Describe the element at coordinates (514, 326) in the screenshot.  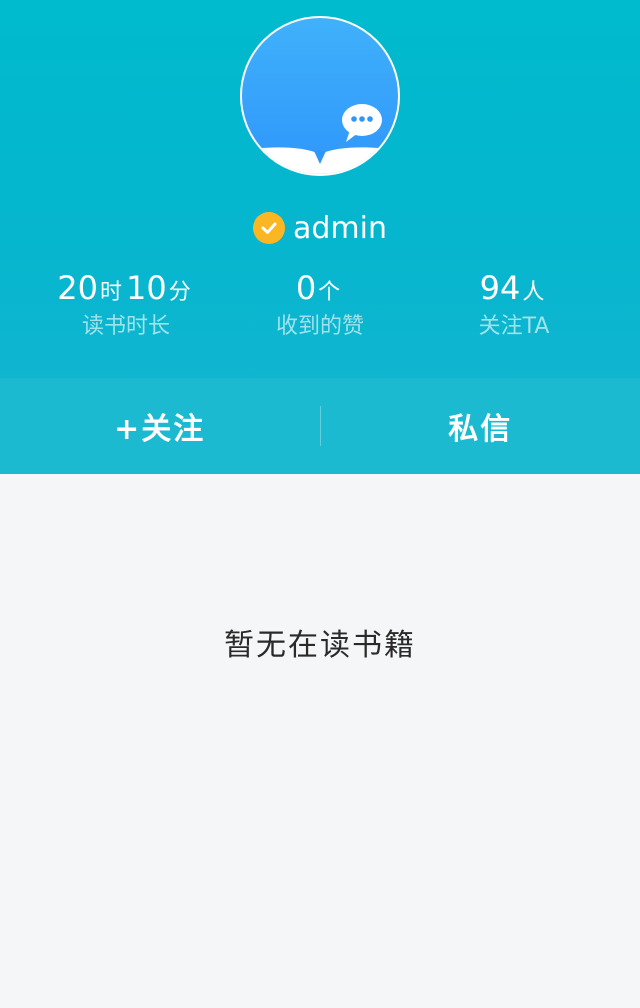
I see `followers-label: 关注TA` at that location.